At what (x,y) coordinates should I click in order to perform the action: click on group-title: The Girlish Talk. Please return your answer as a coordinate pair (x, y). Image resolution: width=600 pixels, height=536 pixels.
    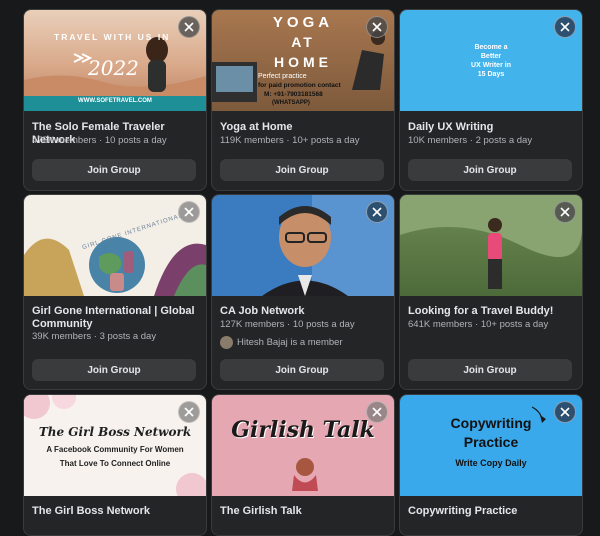
    Looking at the image, I should click on (303, 511).